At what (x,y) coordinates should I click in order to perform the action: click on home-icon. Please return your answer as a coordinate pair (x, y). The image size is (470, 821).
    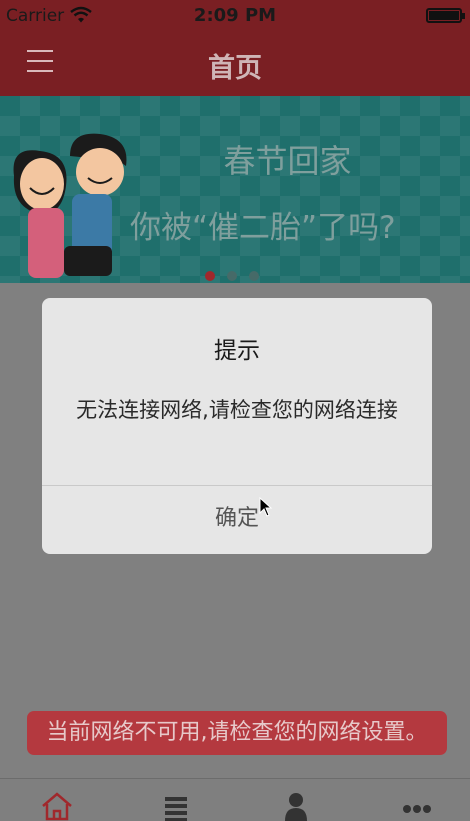
    Looking at the image, I should click on (57, 806).